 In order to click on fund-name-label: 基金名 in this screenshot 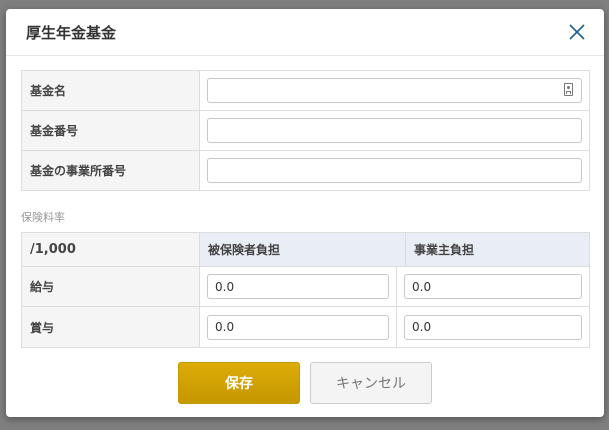, I will do `click(111, 90)`.